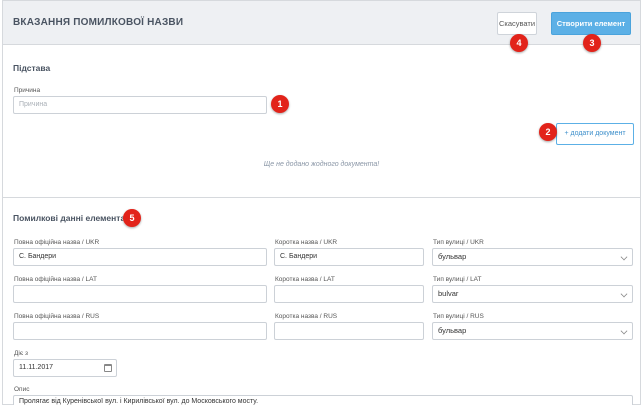 Image resolution: width=643 pixels, height=405 pixels. I want to click on full-name-rus-input, so click(140, 331).